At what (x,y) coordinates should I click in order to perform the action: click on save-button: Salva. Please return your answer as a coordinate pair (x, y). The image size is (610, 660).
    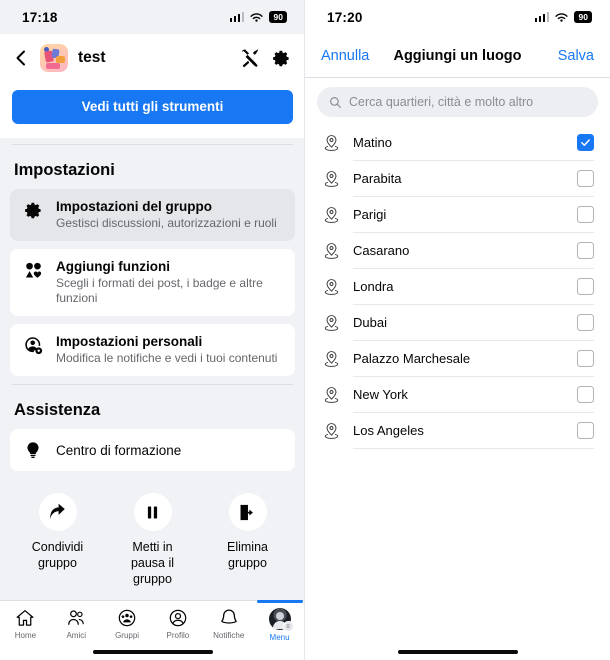
    Looking at the image, I should click on (568, 56).